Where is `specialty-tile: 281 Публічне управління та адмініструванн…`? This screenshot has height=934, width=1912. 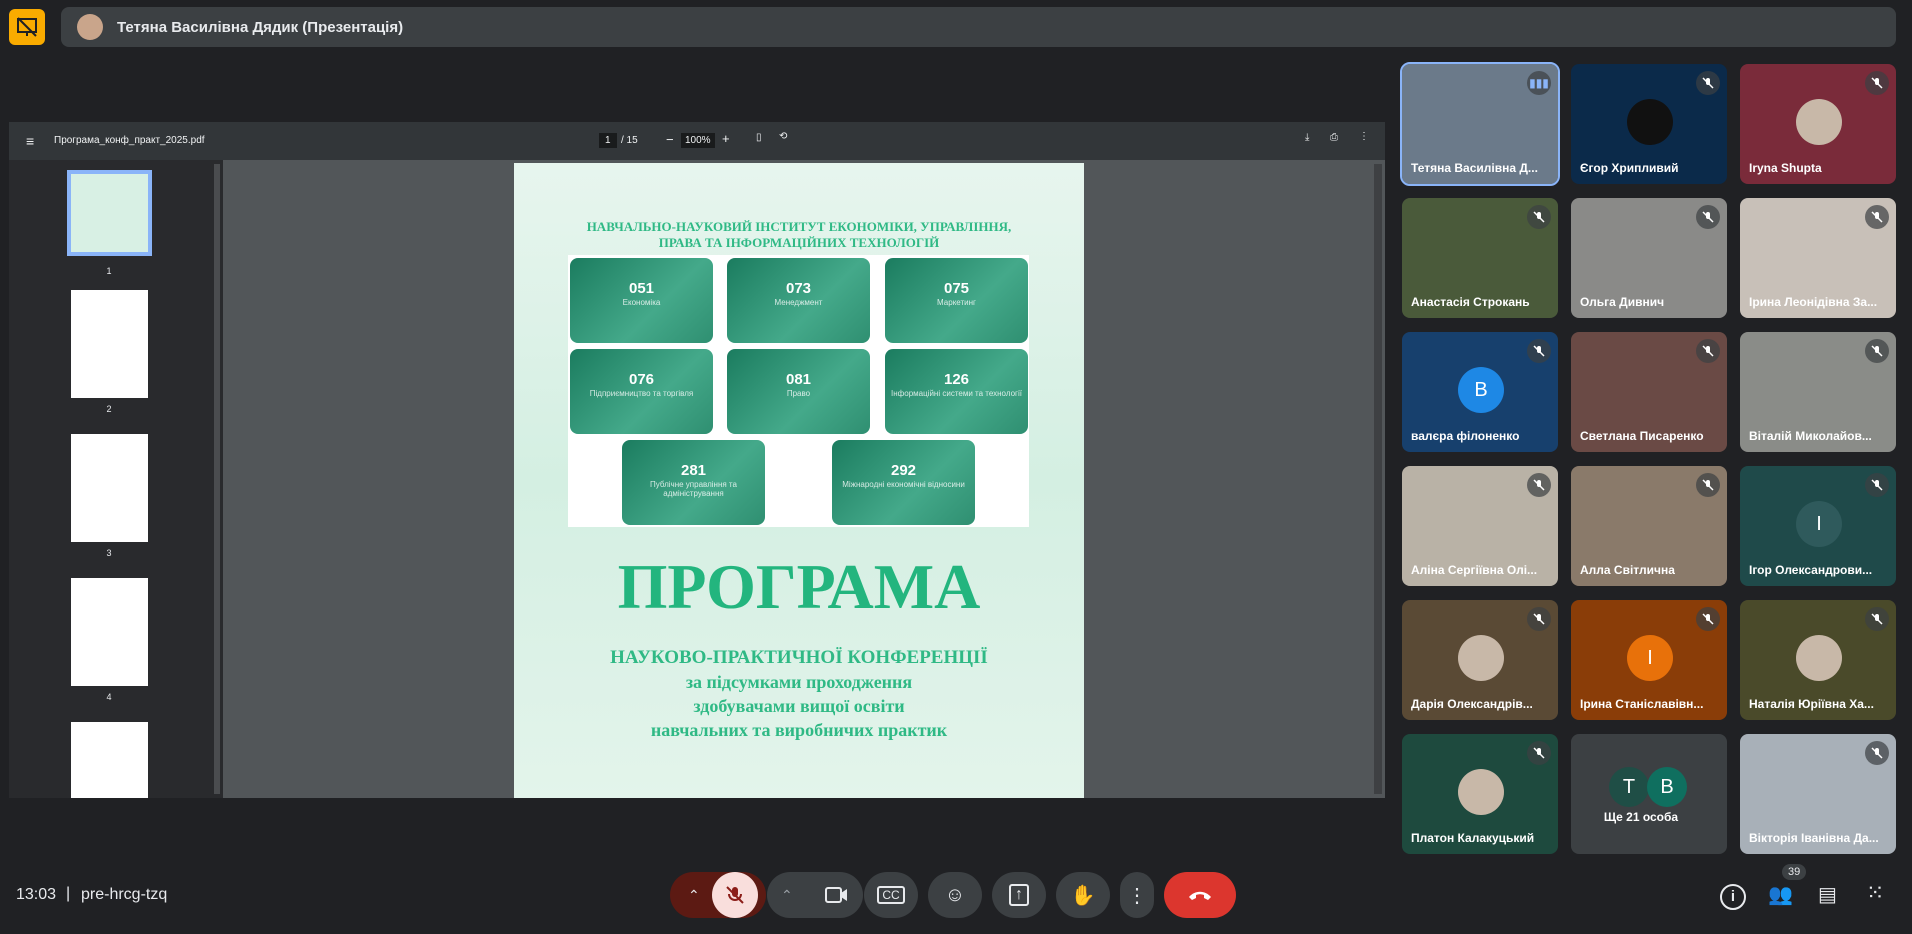 specialty-tile: 281 Публічне управління та адмініструванн… is located at coordinates (693, 482).